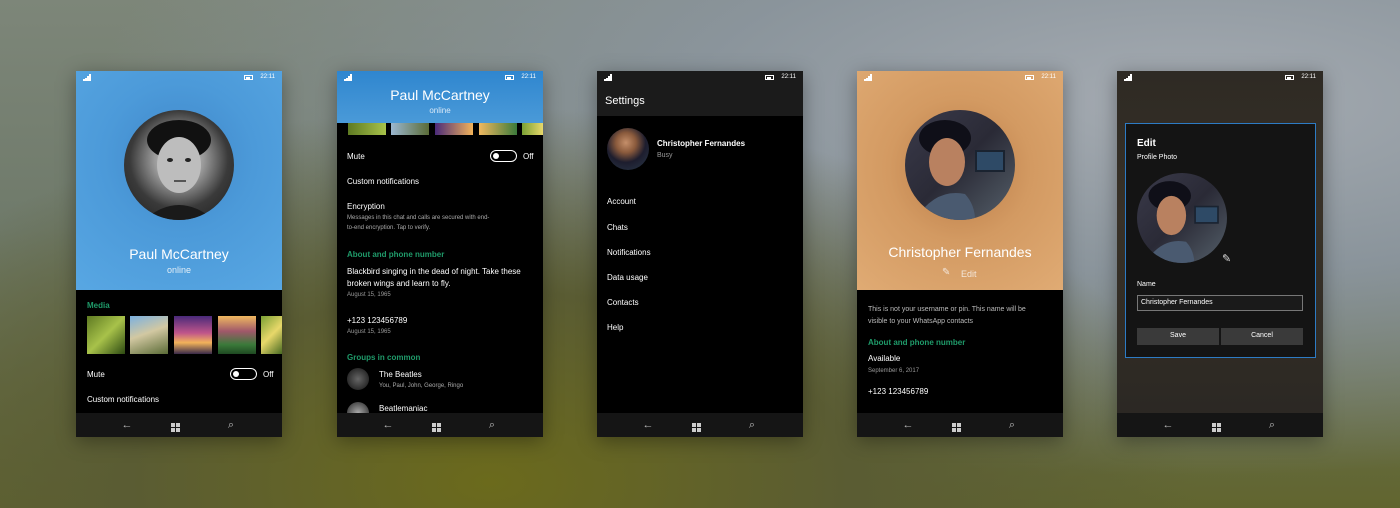  What do you see at coordinates (440, 110) in the screenshot?
I see `contact-presence: online` at bounding box center [440, 110].